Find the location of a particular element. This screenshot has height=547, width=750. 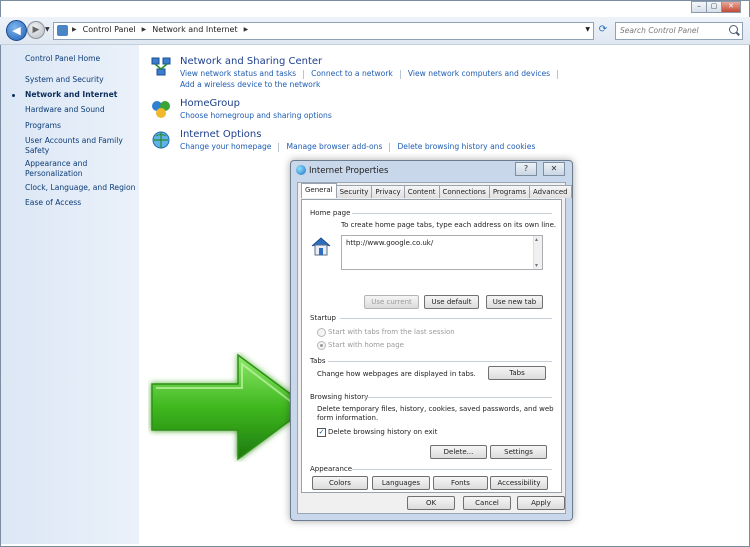

search-input: Search Control Panel is located at coordinates (679, 31).